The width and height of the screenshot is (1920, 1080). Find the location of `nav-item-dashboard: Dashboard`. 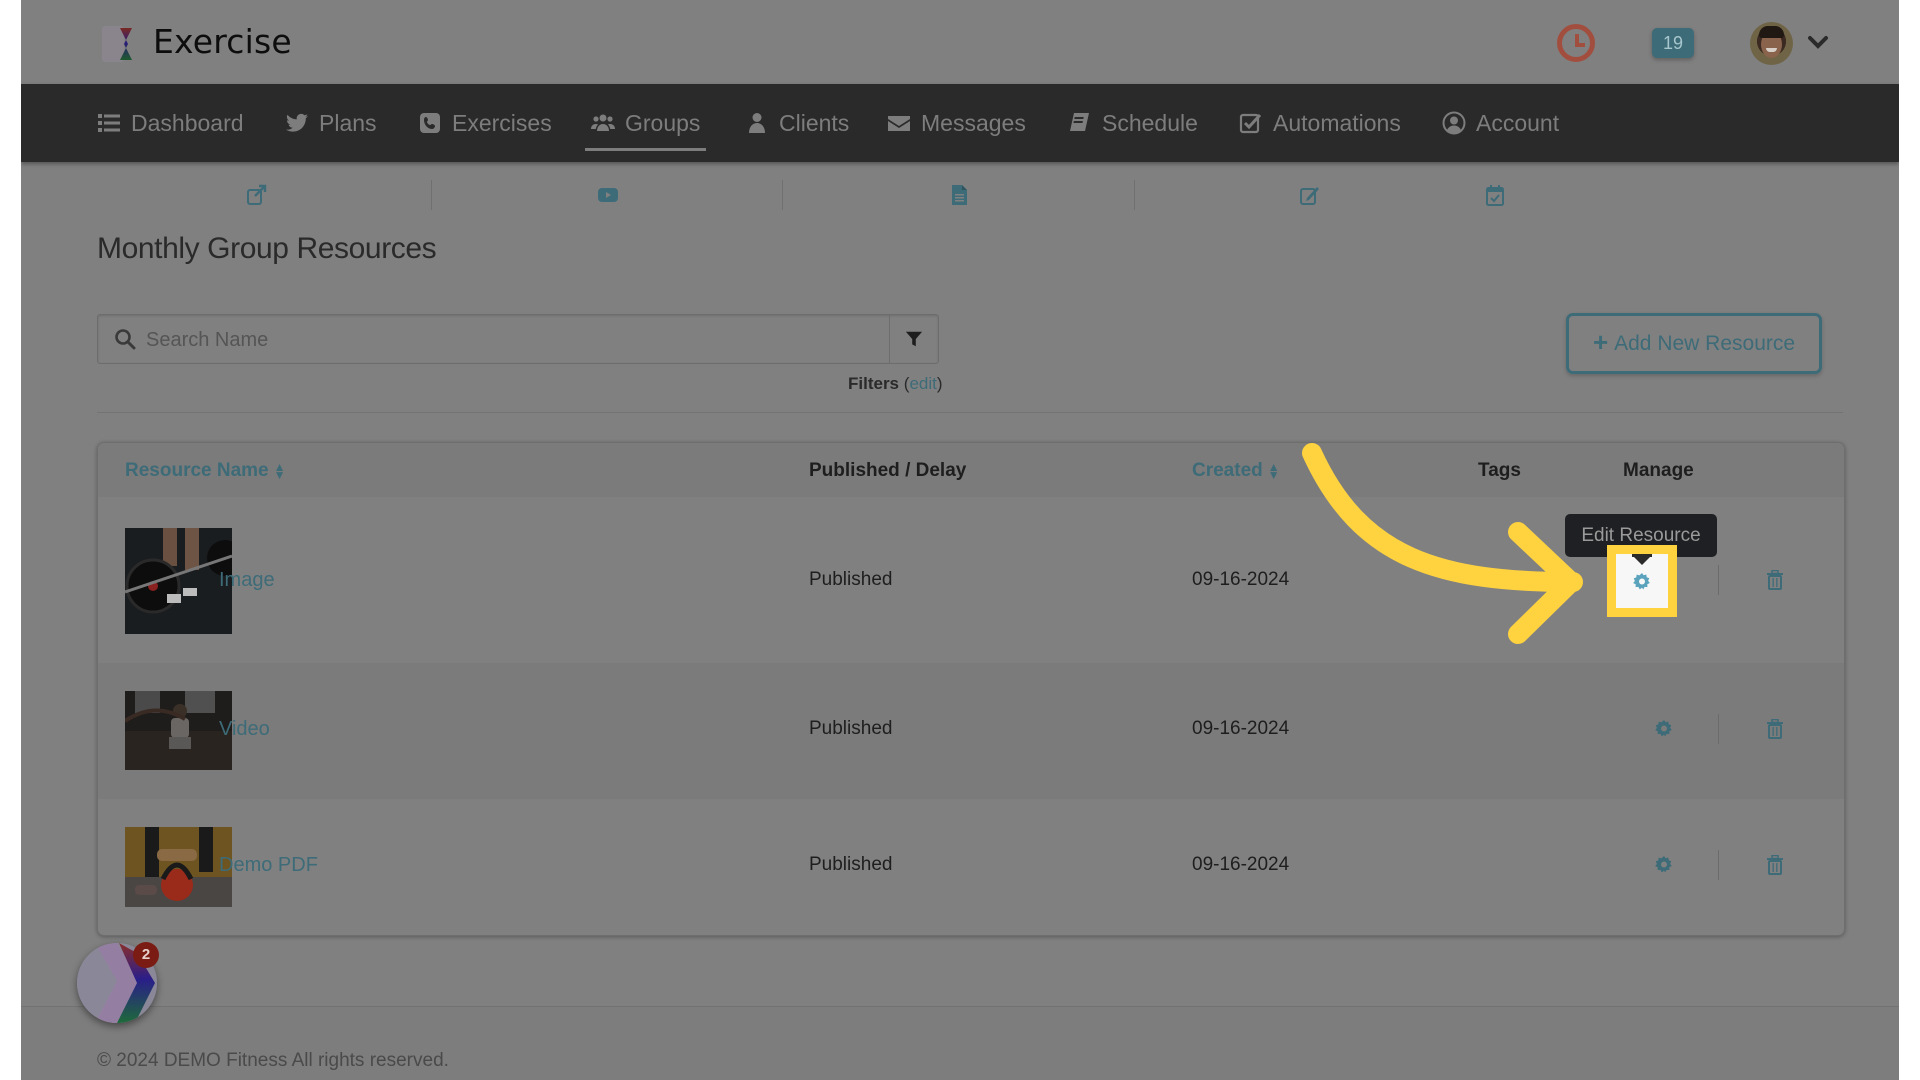

nav-item-dashboard: Dashboard is located at coordinates (170, 123).